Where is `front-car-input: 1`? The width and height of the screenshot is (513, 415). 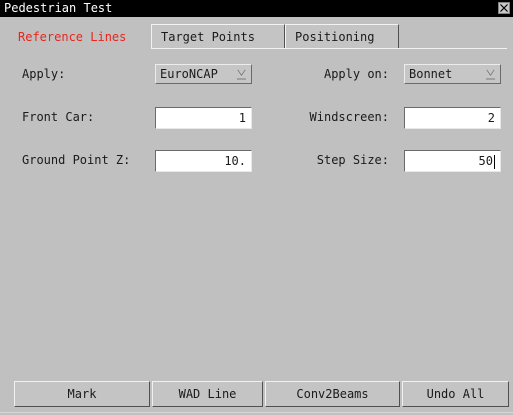
front-car-input: 1 is located at coordinates (203, 118).